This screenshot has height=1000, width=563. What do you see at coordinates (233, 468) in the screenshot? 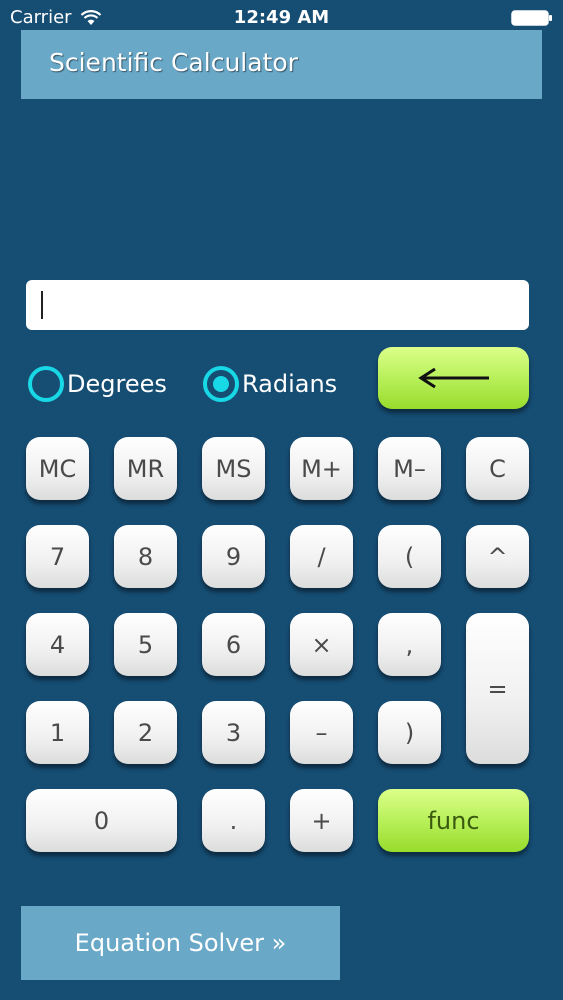
I see `ms-button: MS` at bounding box center [233, 468].